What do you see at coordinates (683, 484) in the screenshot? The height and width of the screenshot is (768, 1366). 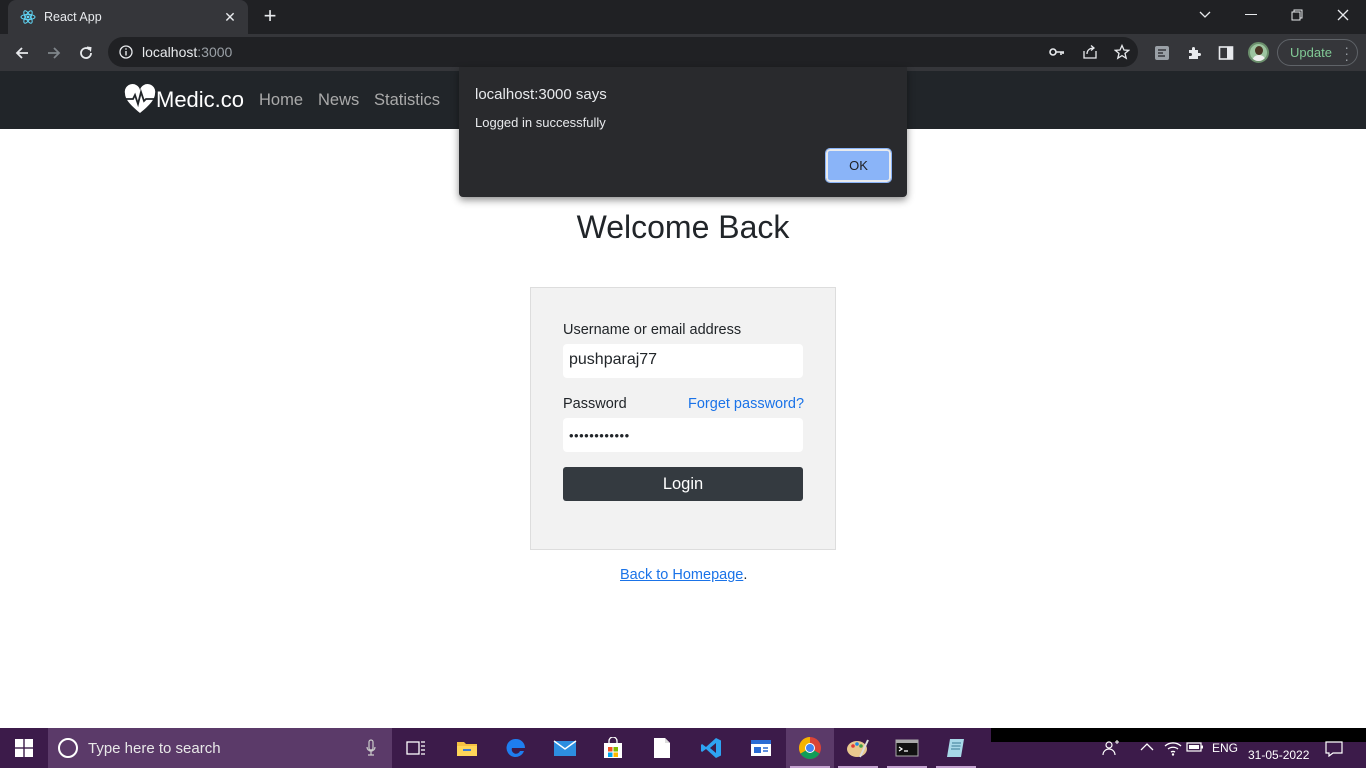 I see `login-button: Login` at bounding box center [683, 484].